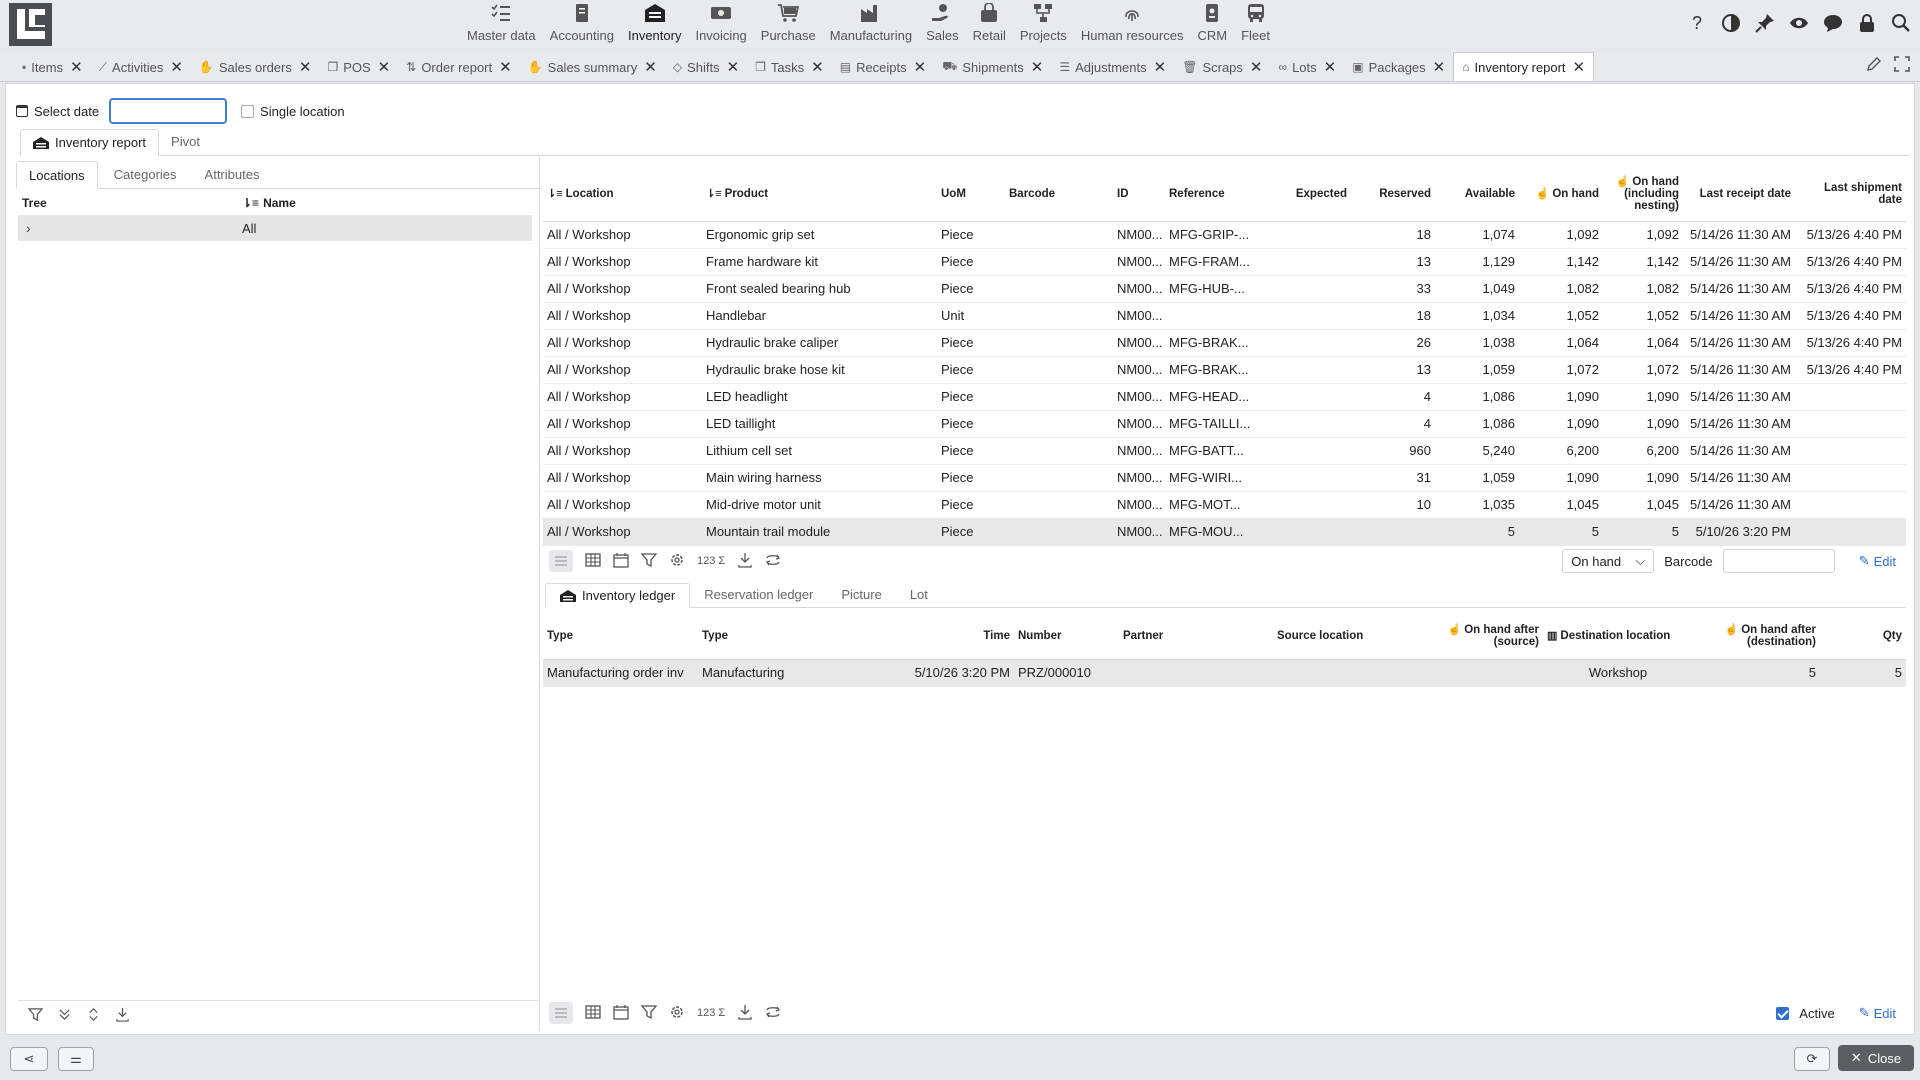 This screenshot has width=1920, height=1080. I want to click on tab-attributes: Attributes, so click(232, 174).